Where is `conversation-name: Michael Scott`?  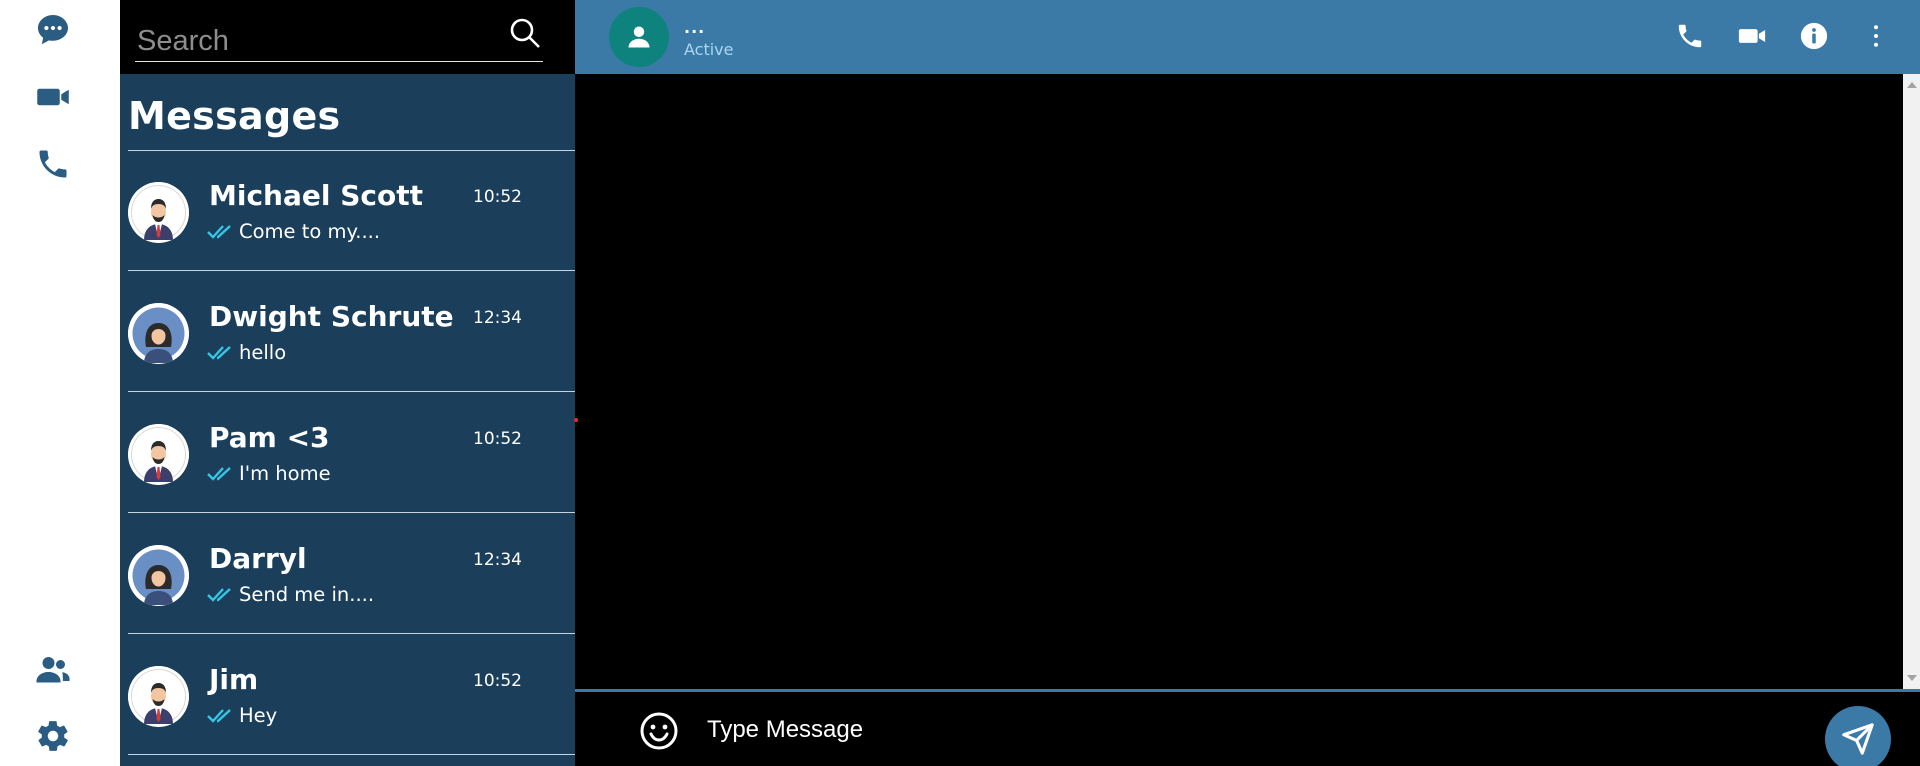 conversation-name: Michael Scott is located at coordinates (316, 195).